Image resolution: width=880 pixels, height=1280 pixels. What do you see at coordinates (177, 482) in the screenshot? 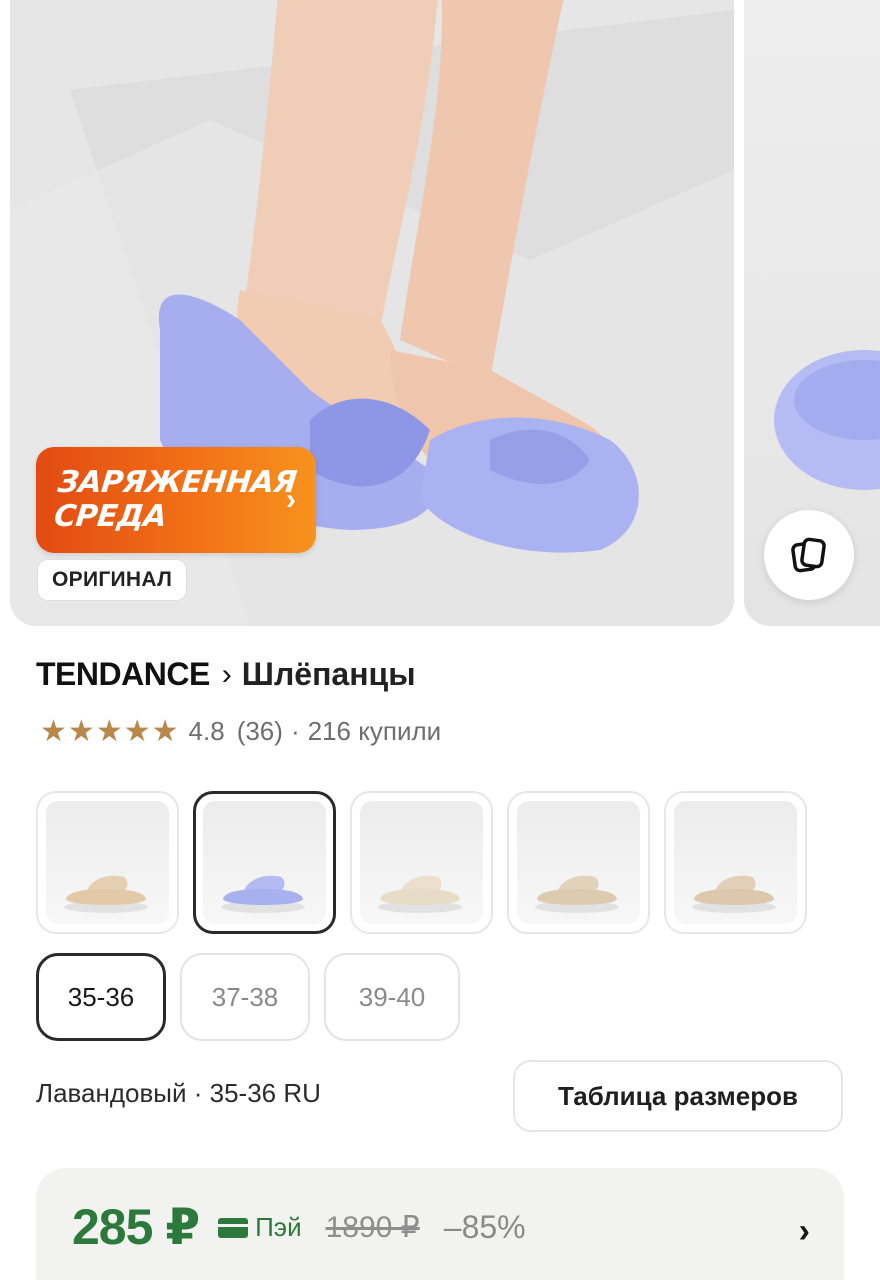
I see `promo-title-line1: ЗАРЯЖЕННАЯ` at bounding box center [177, 482].